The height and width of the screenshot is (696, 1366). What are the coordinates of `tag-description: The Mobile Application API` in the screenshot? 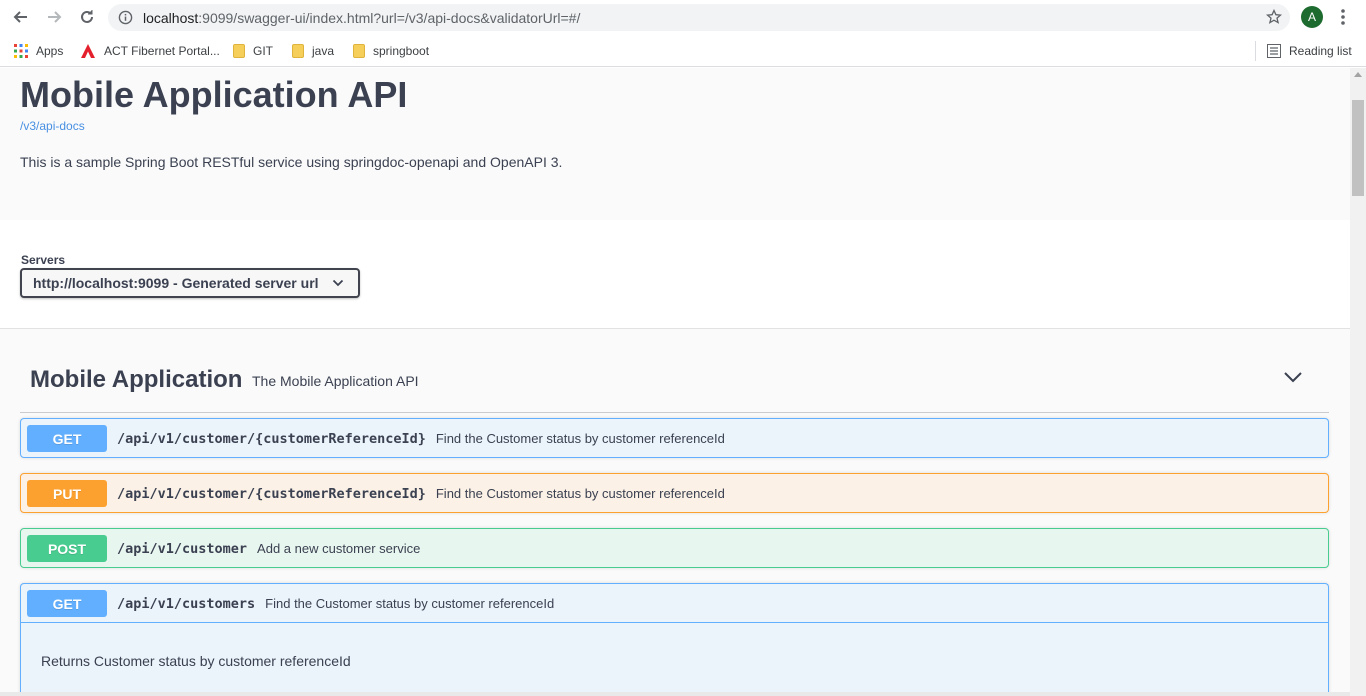 It's located at (335, 381).